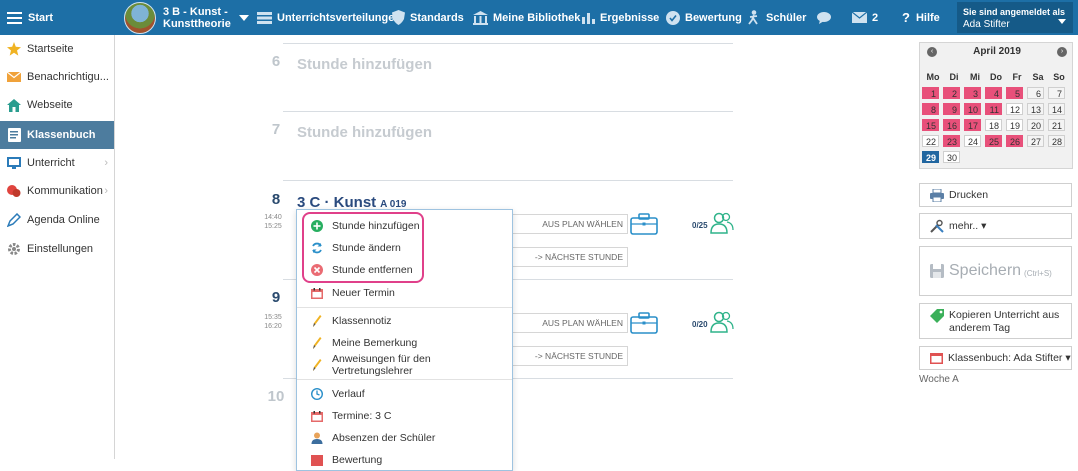 This screenshot has height=471, width=1078. I want to click on calendar-month: April 2019, so click(997, 51).